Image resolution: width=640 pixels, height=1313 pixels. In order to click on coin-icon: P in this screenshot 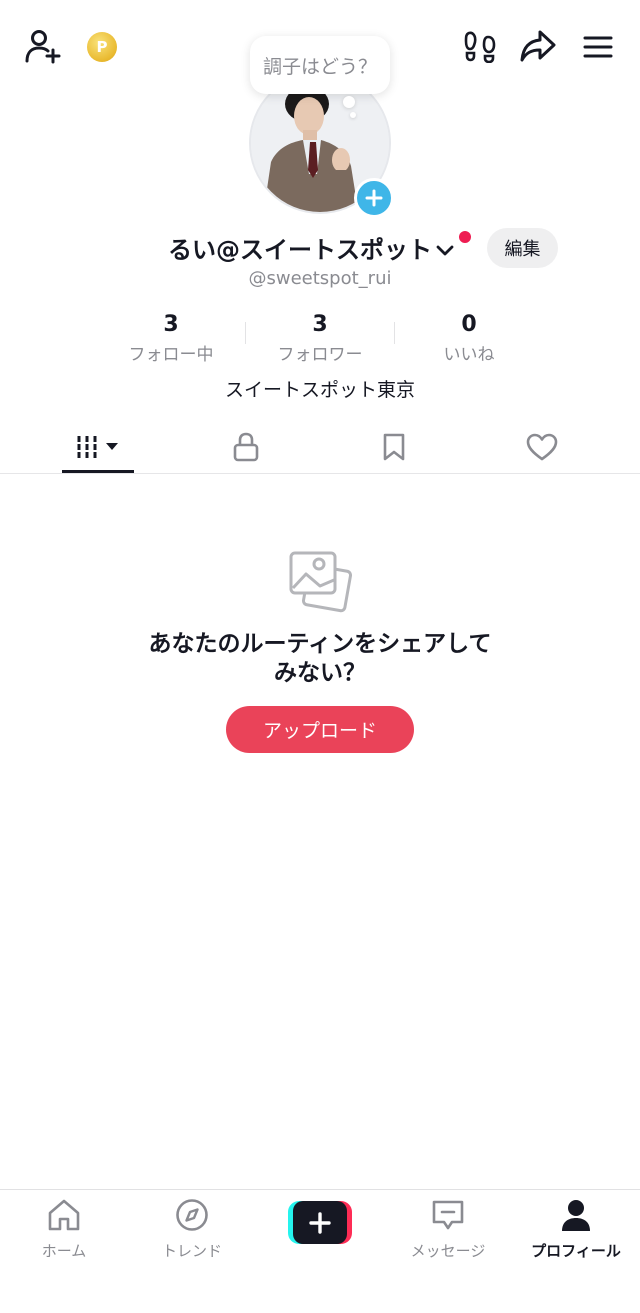, I will do `click(102, 47)`.